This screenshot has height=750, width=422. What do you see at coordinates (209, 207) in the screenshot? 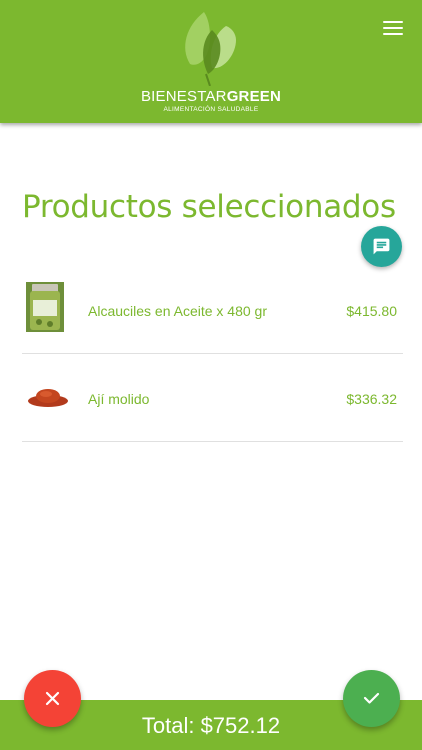
I see `page-title: Productos seleccionados` at bounding box center [209, 207].